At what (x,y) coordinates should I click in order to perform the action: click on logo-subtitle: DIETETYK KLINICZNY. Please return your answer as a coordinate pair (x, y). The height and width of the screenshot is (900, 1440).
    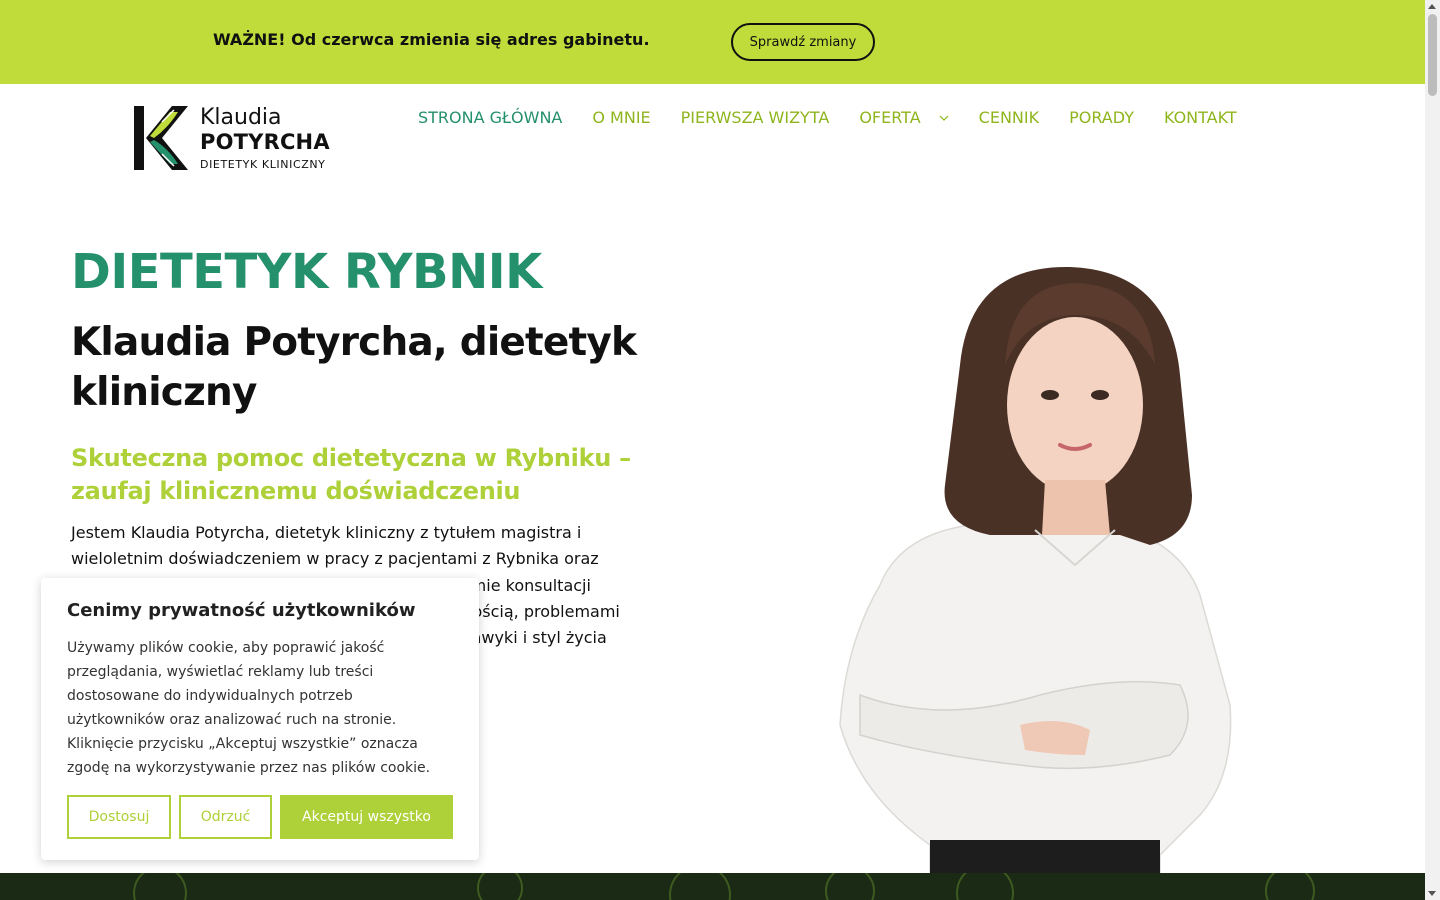
    Looking at the image, I should click on (263, 164).